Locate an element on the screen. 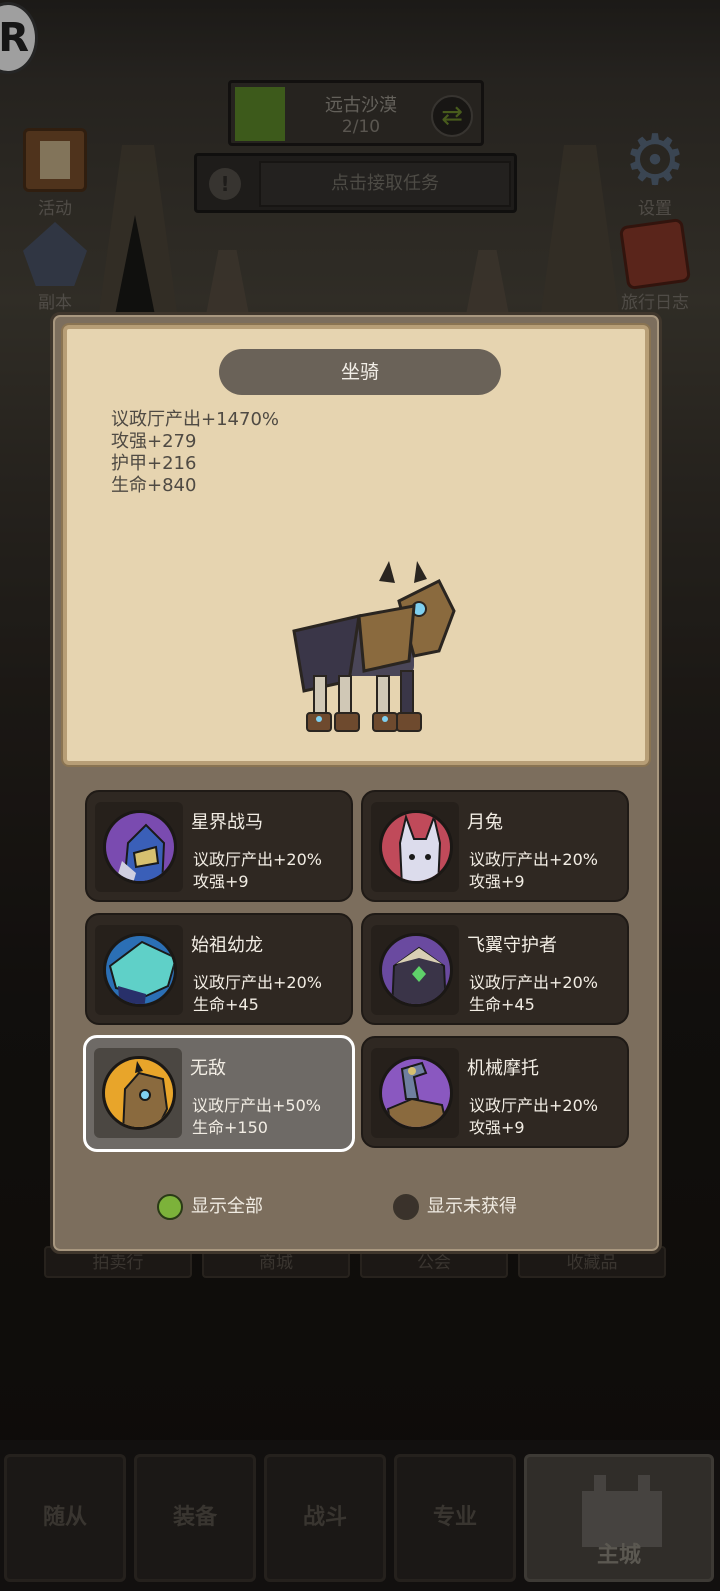 This screenshot has height=1591, width=720. proto-drake-icon is located at coordinates (140, 970).